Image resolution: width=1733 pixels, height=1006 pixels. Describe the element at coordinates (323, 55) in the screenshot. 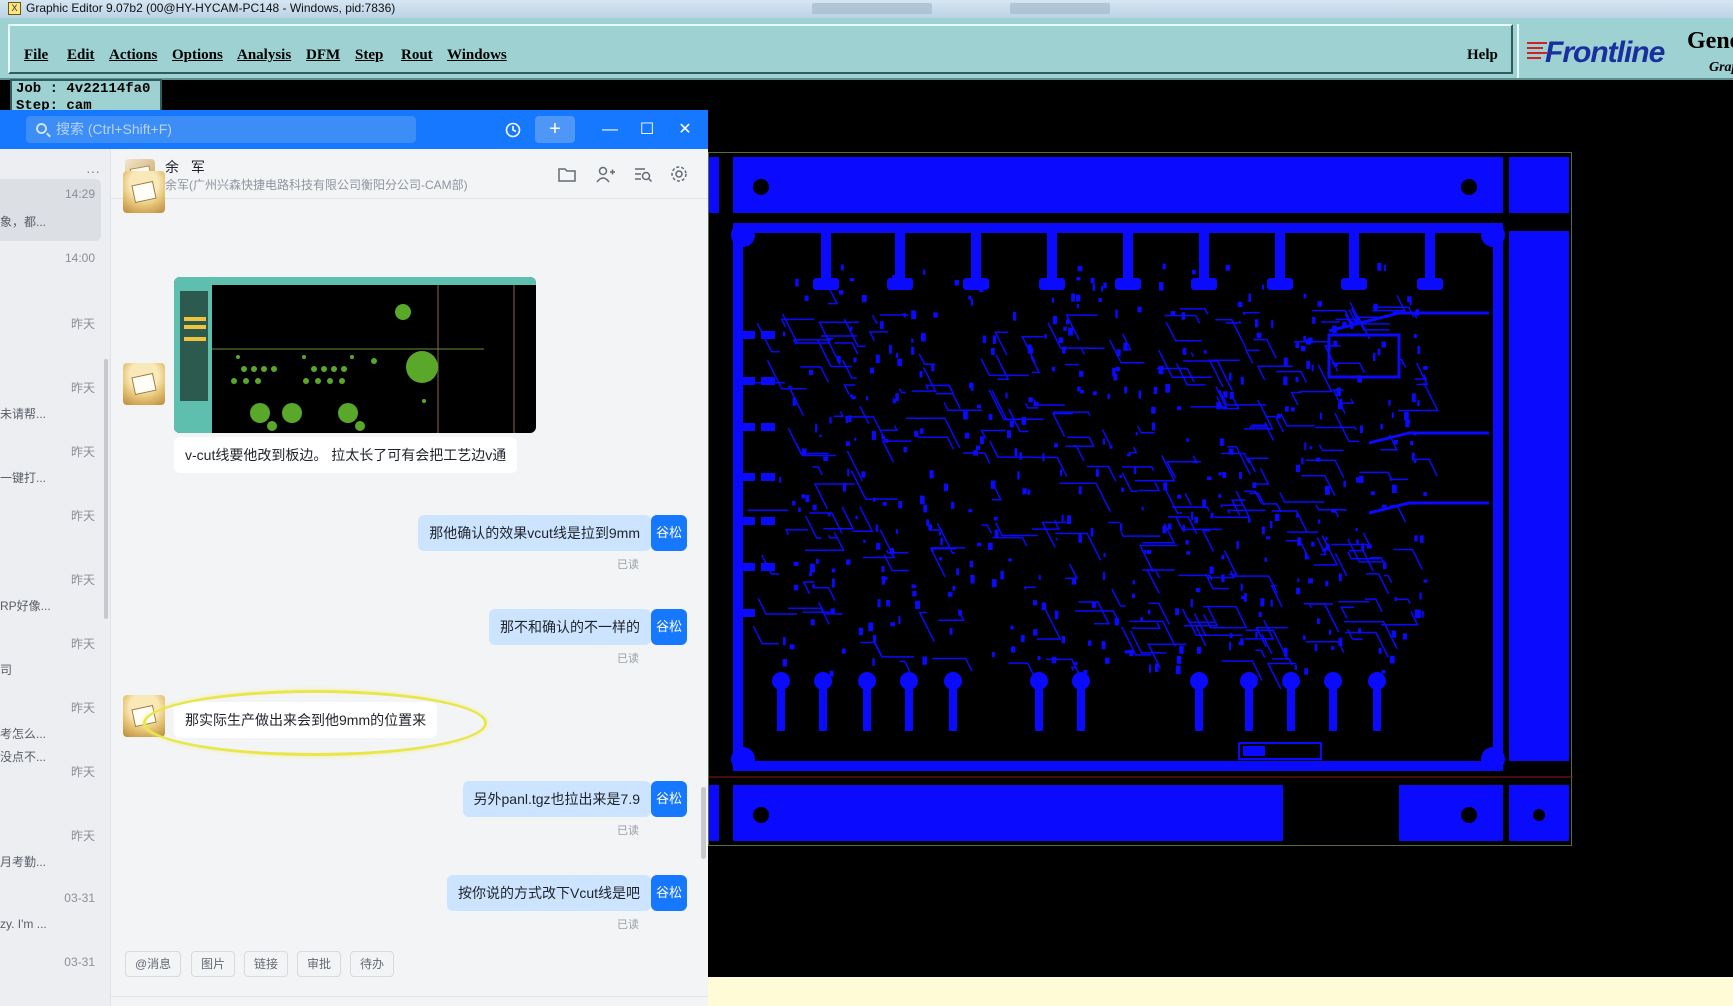

I see `menu-dfm: DFM` at that location.